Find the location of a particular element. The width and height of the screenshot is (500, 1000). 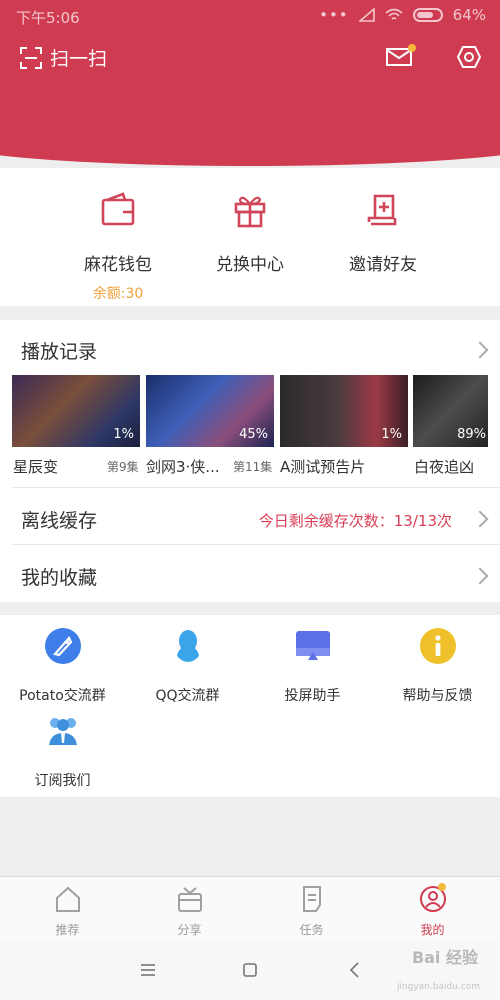

offline-cache-chevron-icon is located at coordinates (480, 519).